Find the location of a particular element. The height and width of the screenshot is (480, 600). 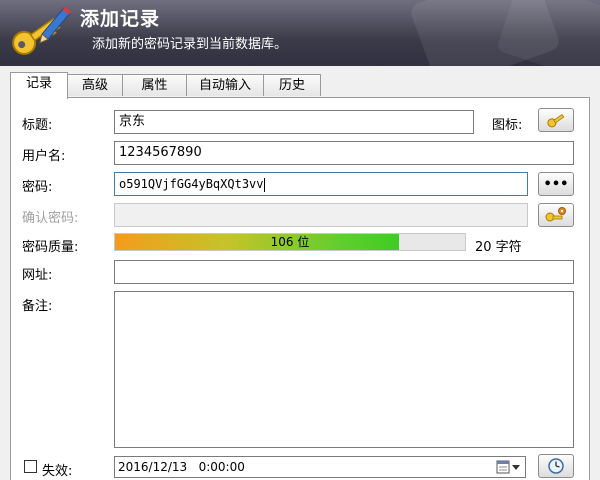

text-caret is located at coordinates (264, 184).